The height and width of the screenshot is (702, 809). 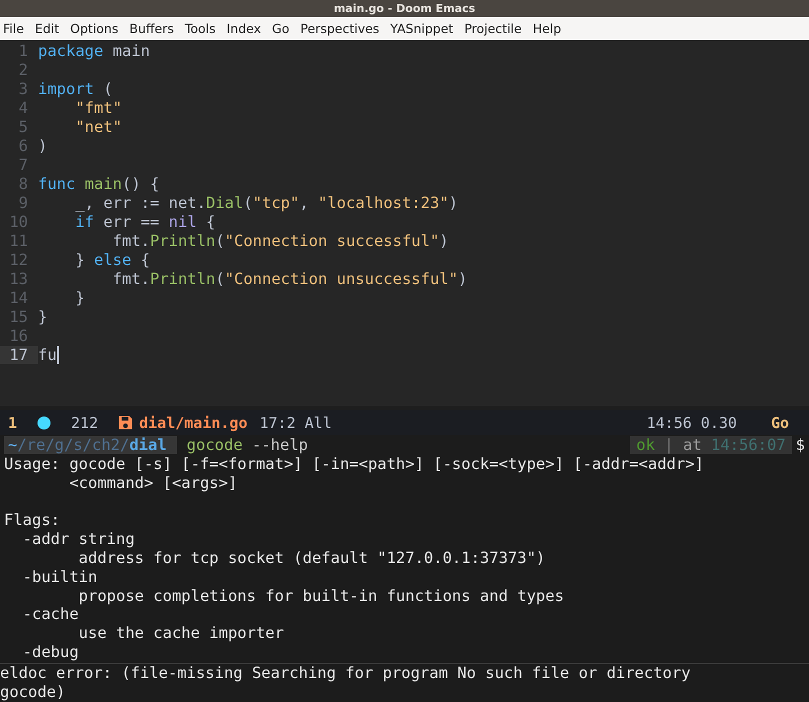 What do you see at coordinates (84, 423) in the screenshot?
I see `buffer-size: 212` at bounding box center [84, 423].